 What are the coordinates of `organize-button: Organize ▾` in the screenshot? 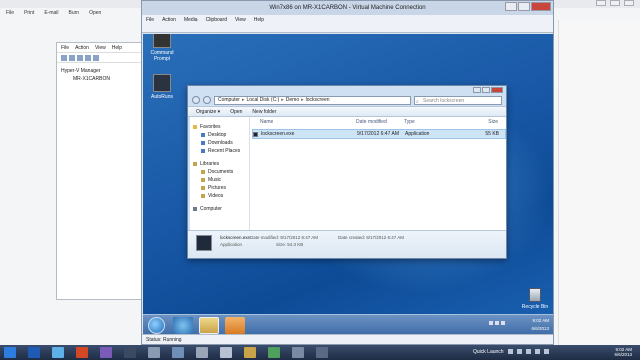 It's located at (208, 112).